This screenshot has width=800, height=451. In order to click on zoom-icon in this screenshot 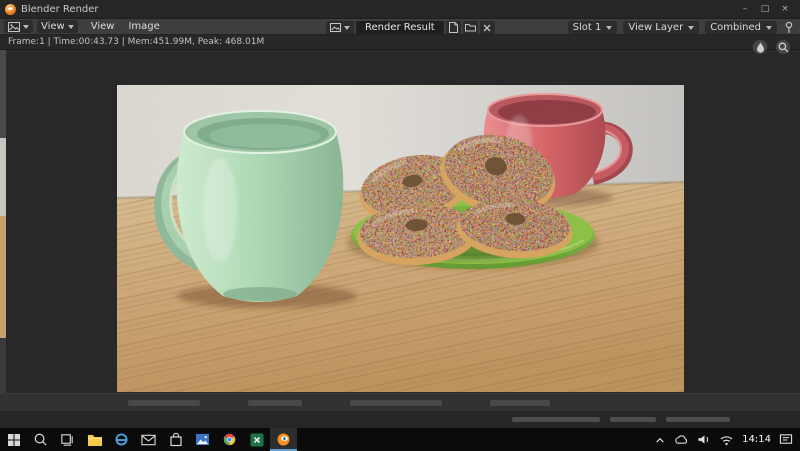, I will do `click(783, 47)`.